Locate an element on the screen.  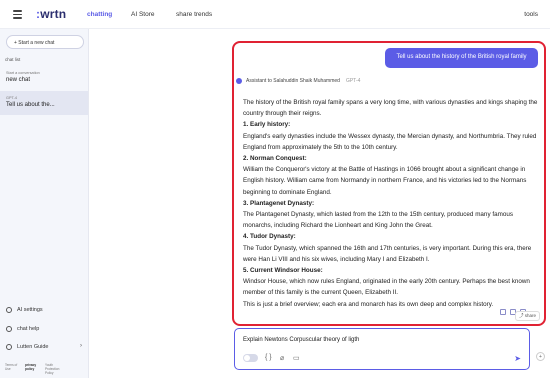
nav-ai-store: AI Store is located at coordinates (142, 14).